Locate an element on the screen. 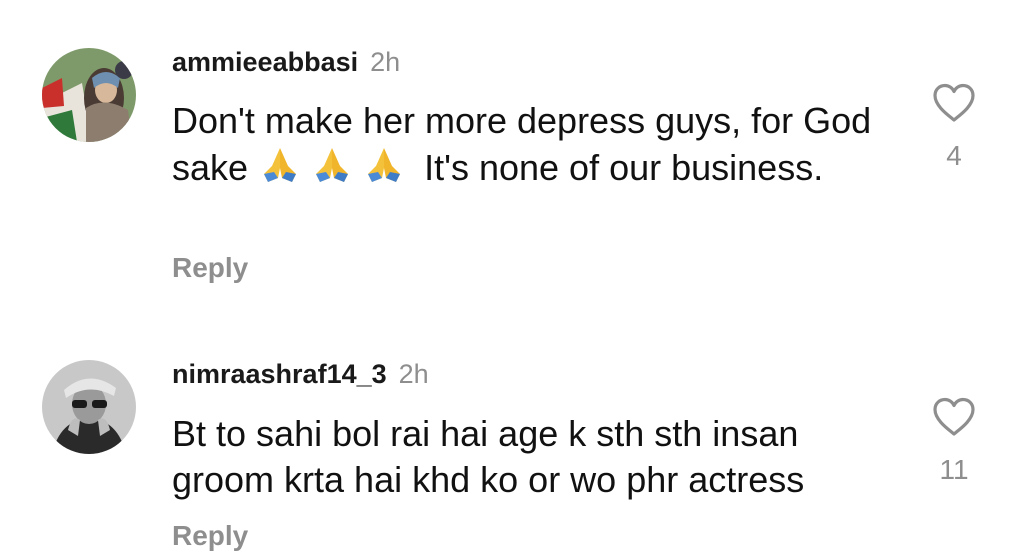 Image resolution: width=1024 pixels, height=560 pixels. like-control: 11 is located at coordinates (954, 441).